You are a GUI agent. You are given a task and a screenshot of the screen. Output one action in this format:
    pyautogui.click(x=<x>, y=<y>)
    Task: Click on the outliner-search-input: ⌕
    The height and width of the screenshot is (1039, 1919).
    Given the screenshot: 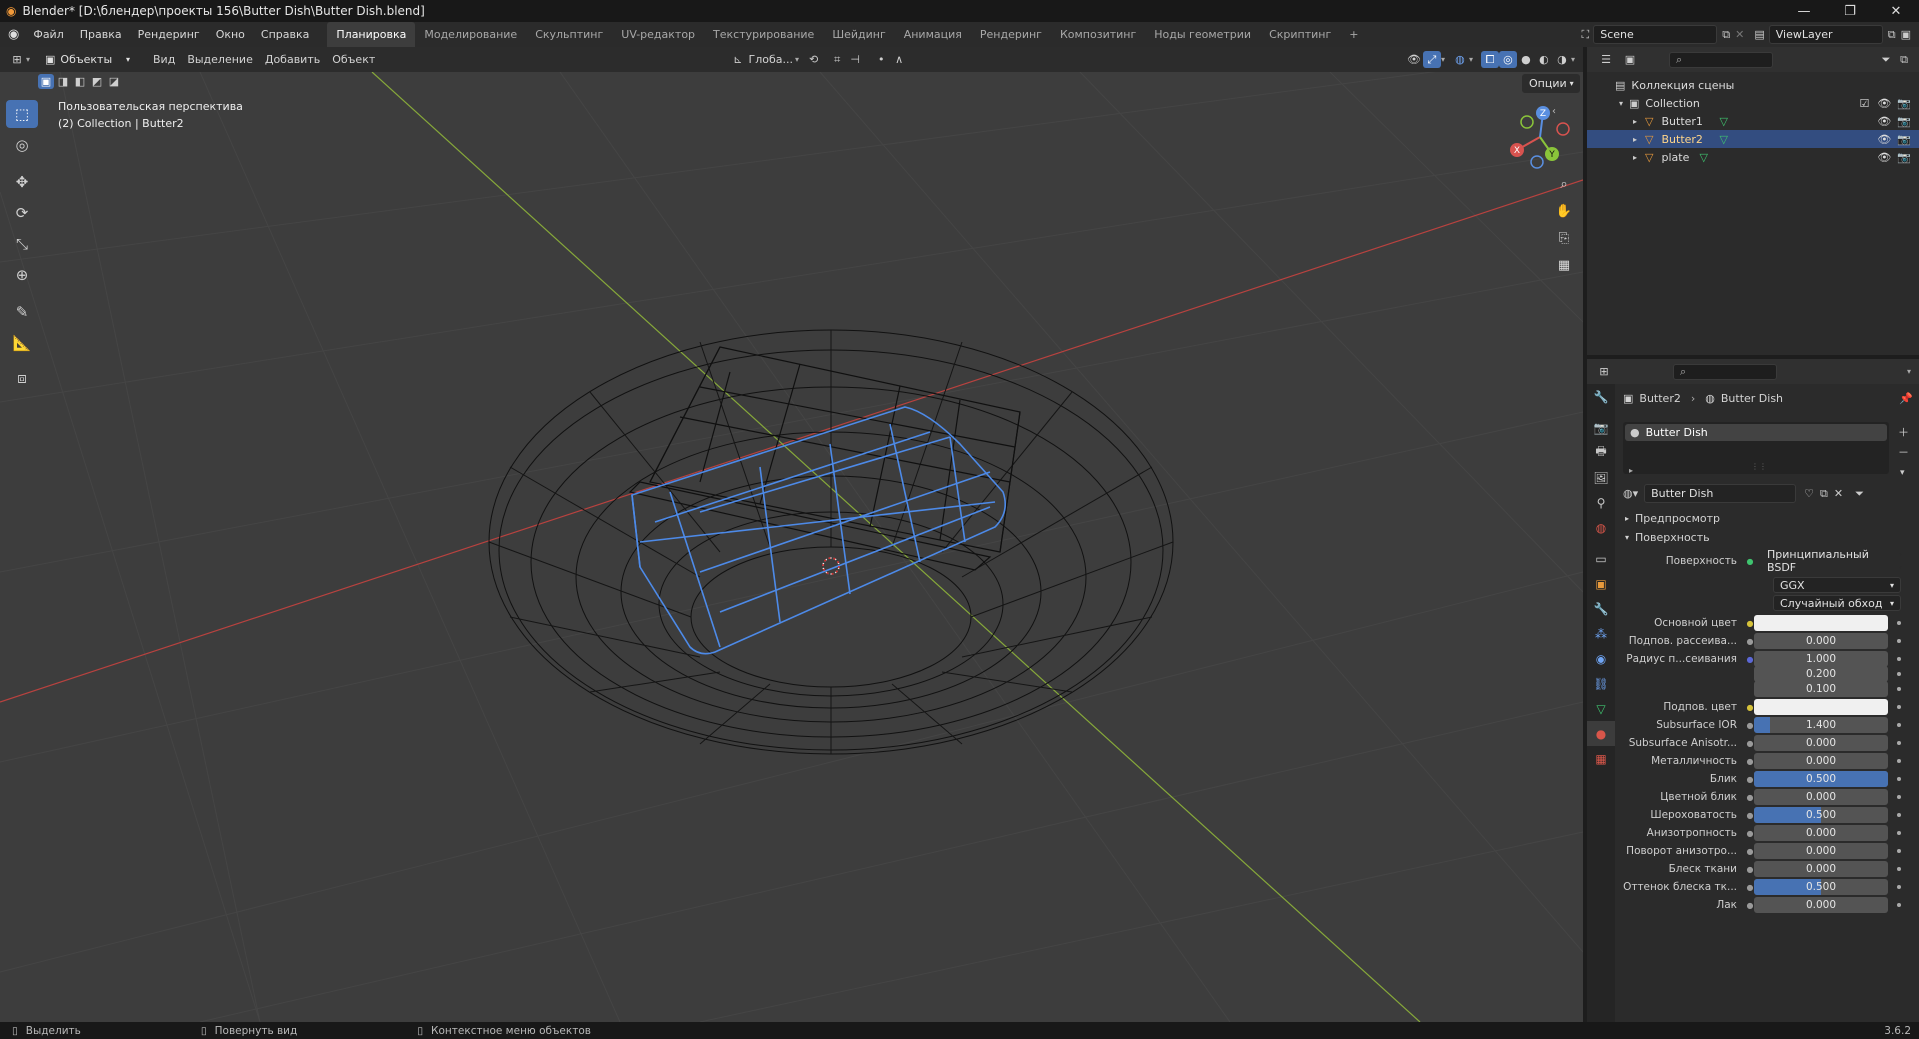 What is the action you would take?
    pyautogui.click(x=1721, y=59)
    